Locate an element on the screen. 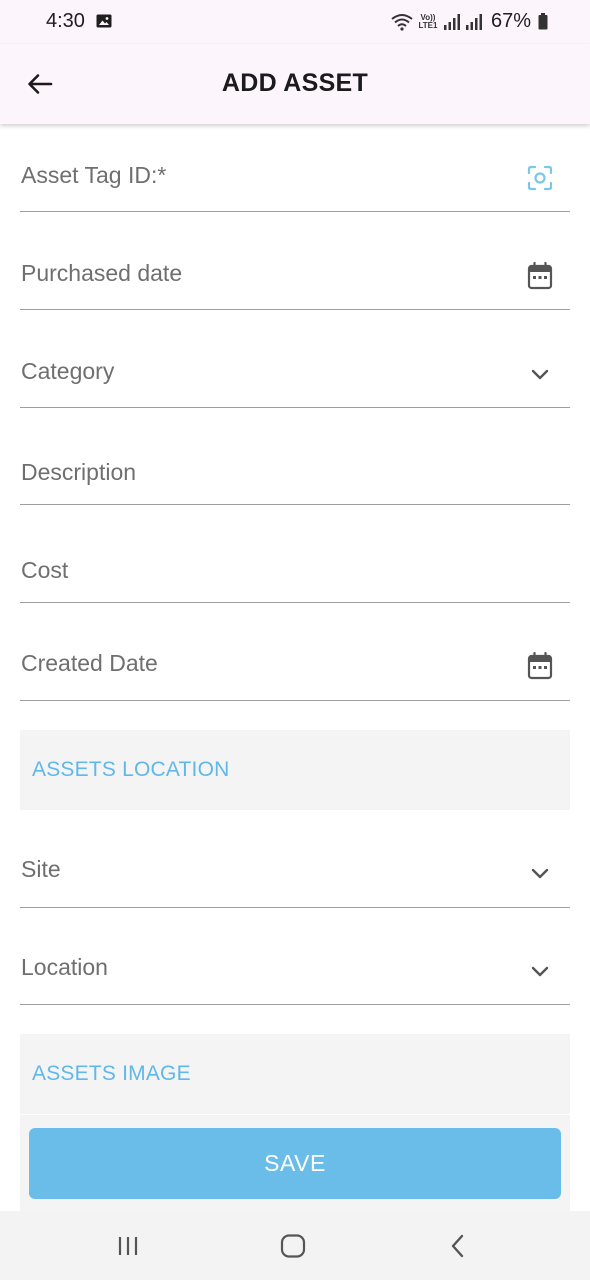 Image resolution: width=590 pixels, height=1280 pixels. cost-field: Cost is located at coordinates (295, 554).